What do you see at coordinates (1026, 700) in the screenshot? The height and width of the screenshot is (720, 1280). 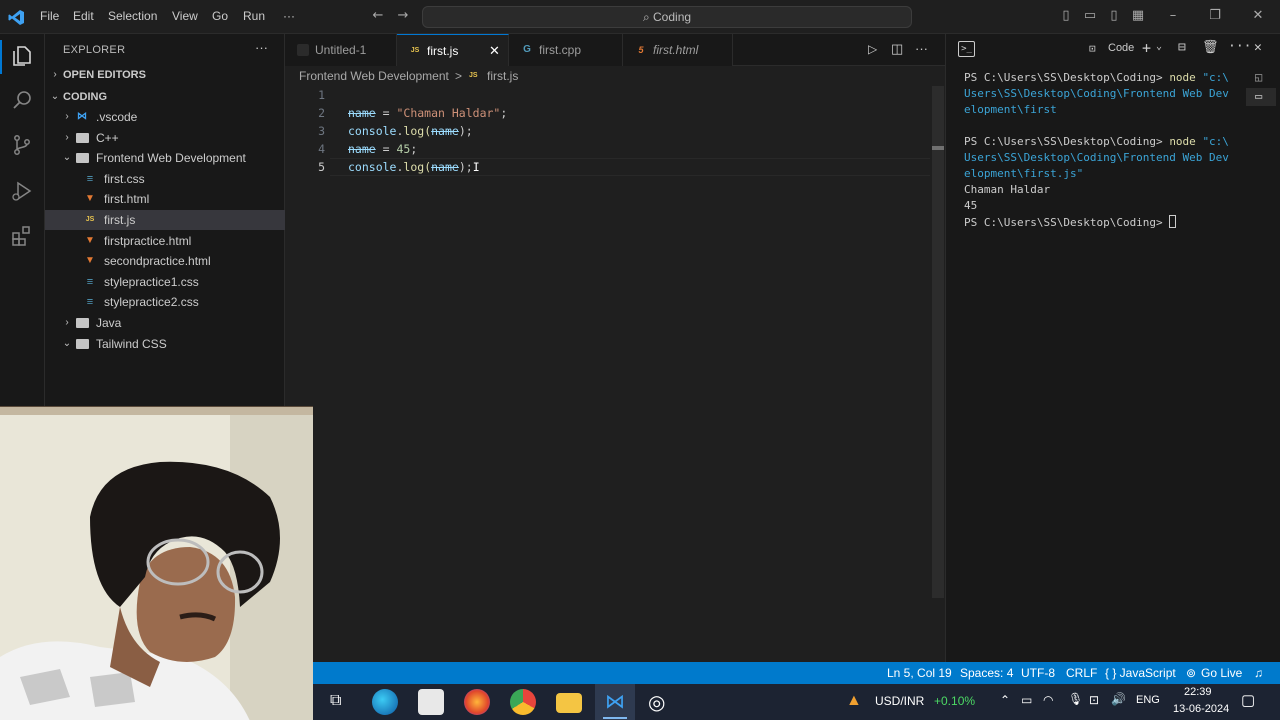 I see `battery-icon: ▭` at bounding box center [1026, 700].